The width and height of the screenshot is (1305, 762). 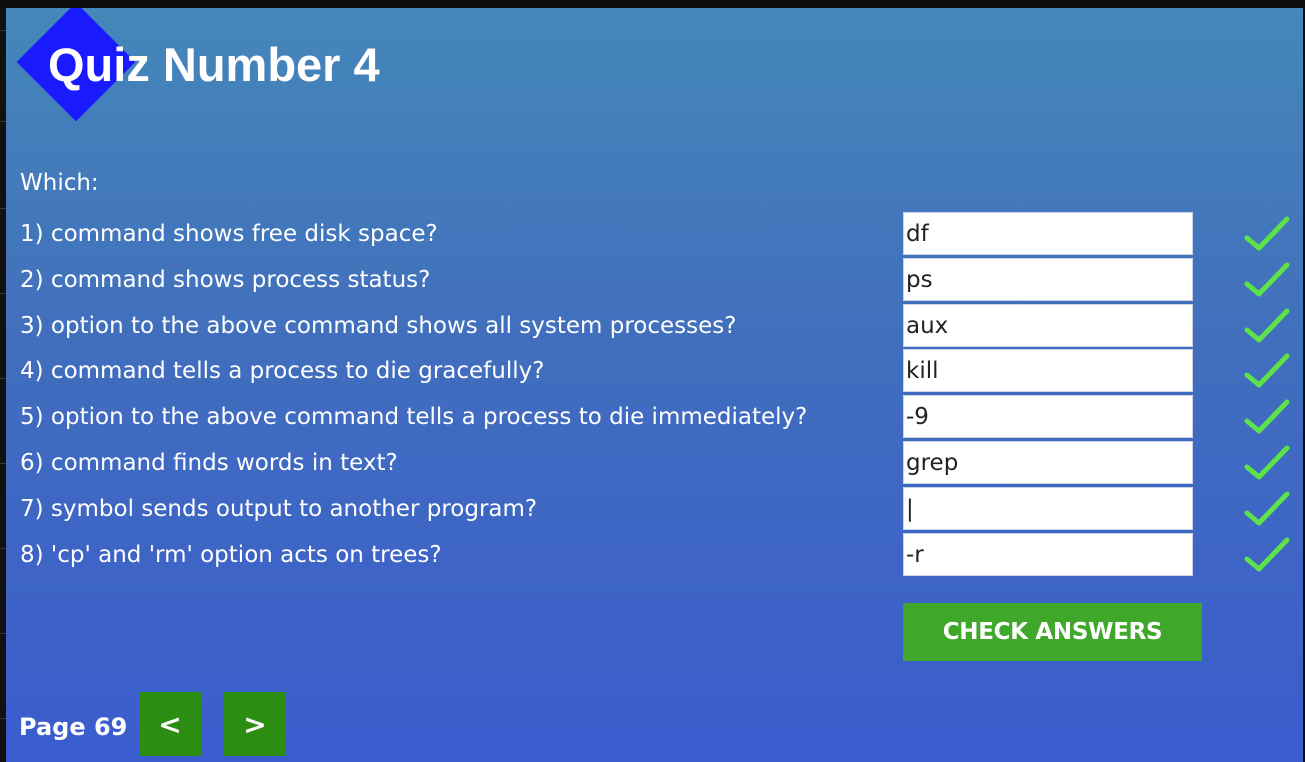 What do you see at coordinates (654, 280) in the screenshot?
I see `question-row: 2) command shows process status?` at bounding box center [654, 280].